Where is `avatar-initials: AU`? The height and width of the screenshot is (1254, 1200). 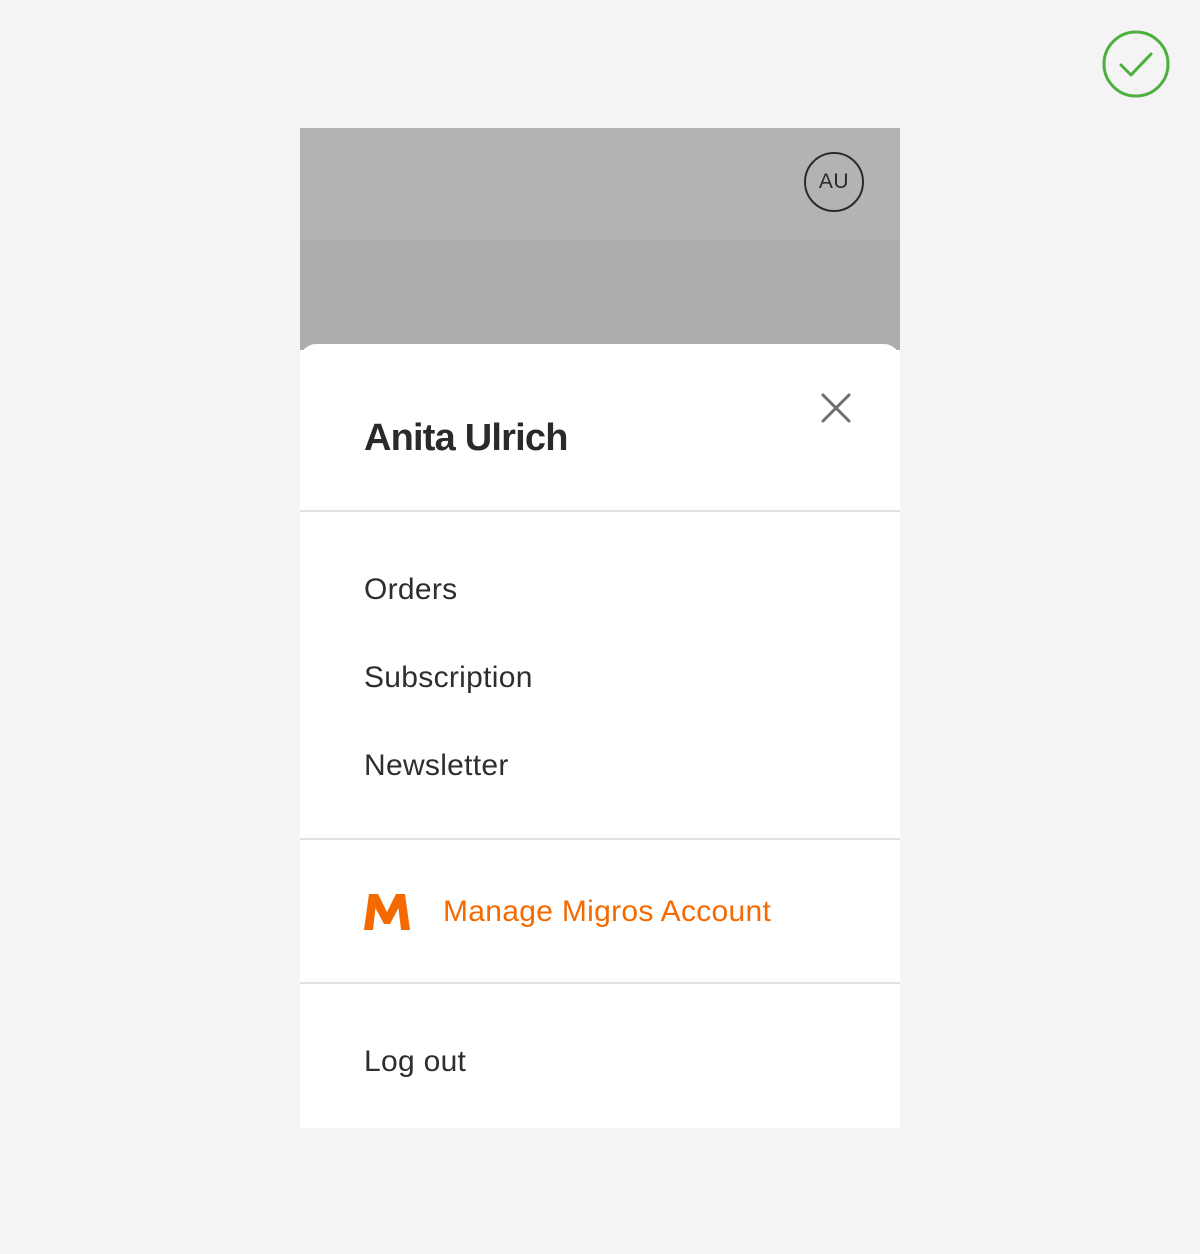 avatar-initials: AU is located at coordinates (834, 181).